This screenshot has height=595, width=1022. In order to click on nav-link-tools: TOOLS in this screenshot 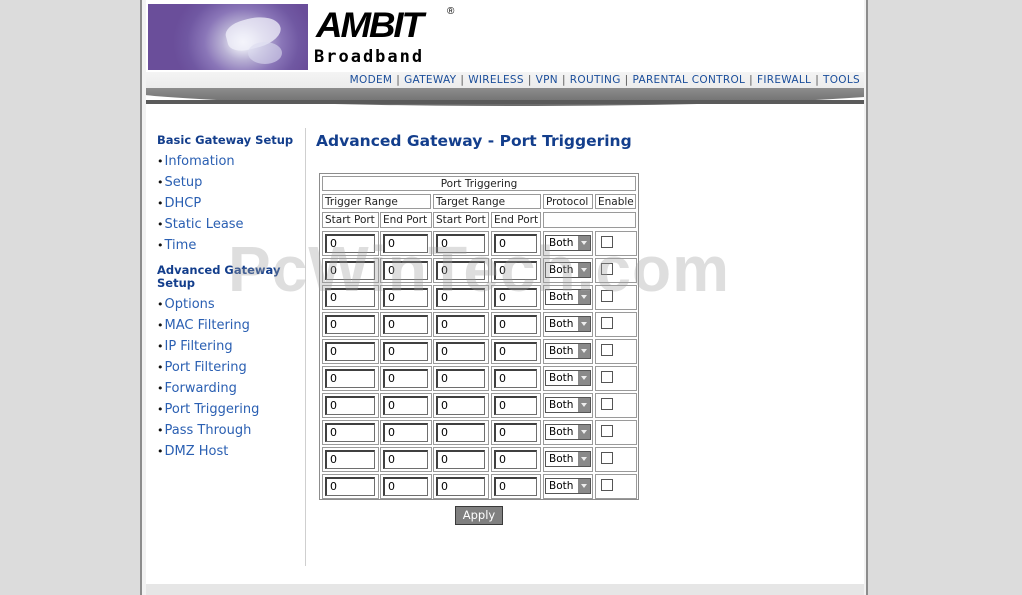, I will do `click(841, 80)`.